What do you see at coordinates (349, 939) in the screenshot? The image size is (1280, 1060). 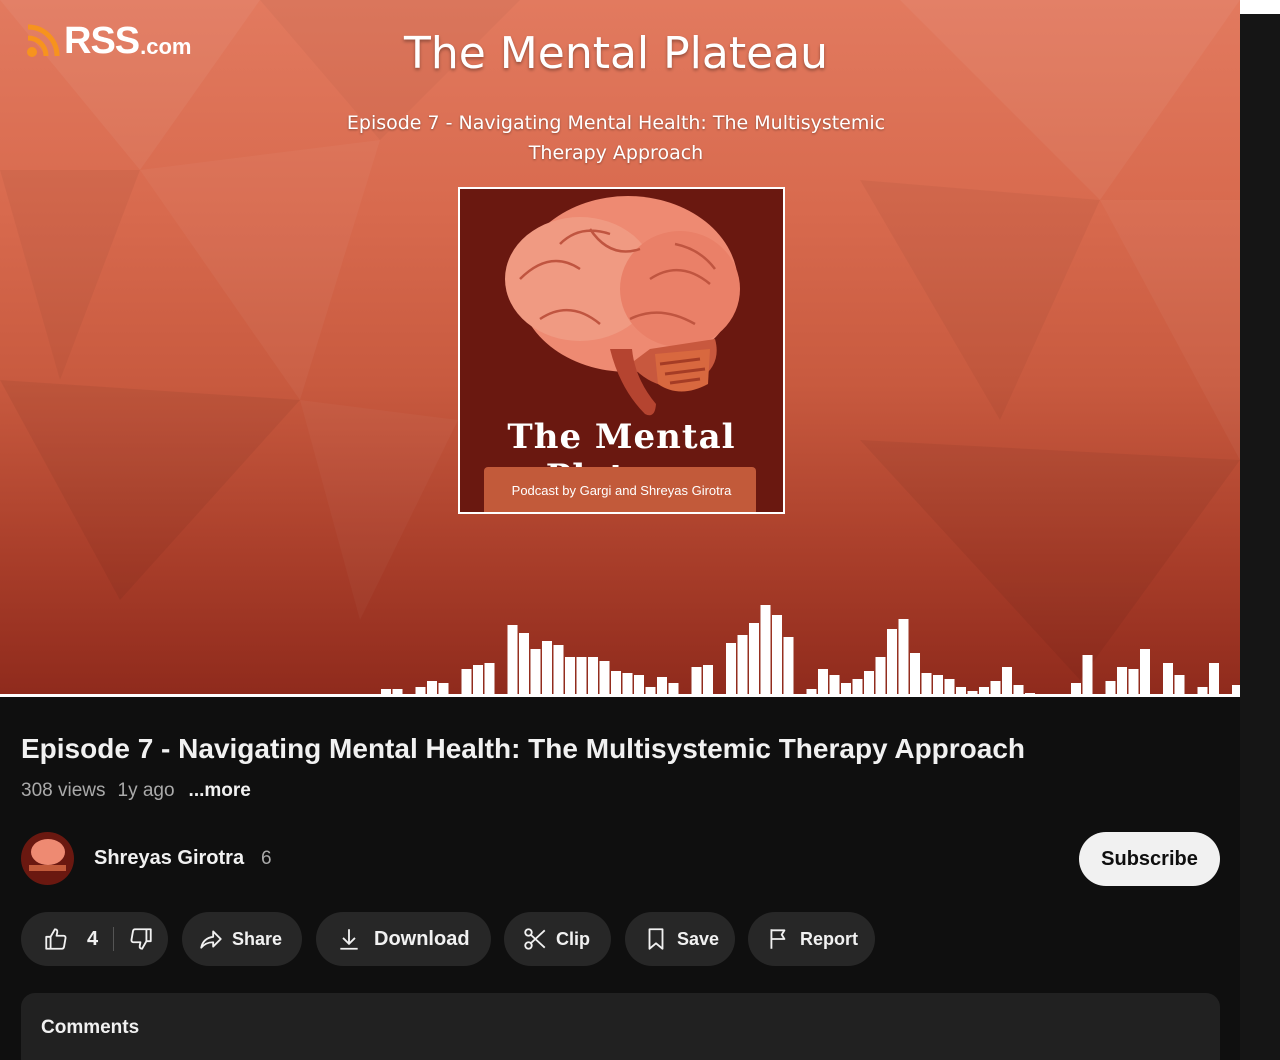 I see `download-icon` at bounding box center [349, 939].